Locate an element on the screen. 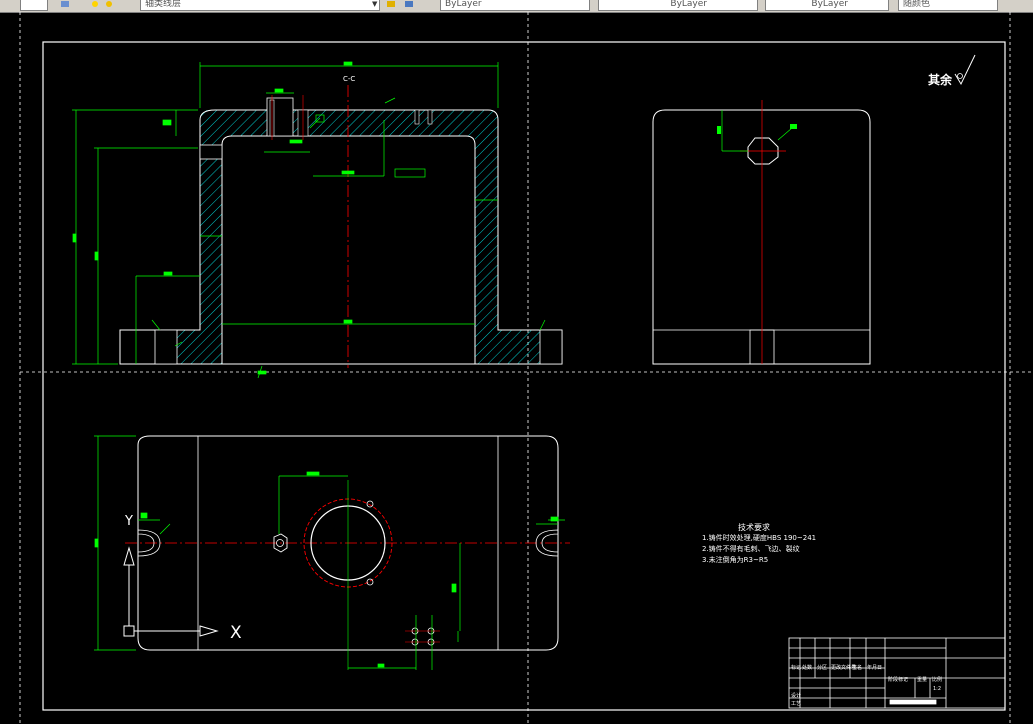 Image resolution: width=1033 pixels, height=724 pixels. title-block-label-mark: 标记 is located at coordinates (796, 668).